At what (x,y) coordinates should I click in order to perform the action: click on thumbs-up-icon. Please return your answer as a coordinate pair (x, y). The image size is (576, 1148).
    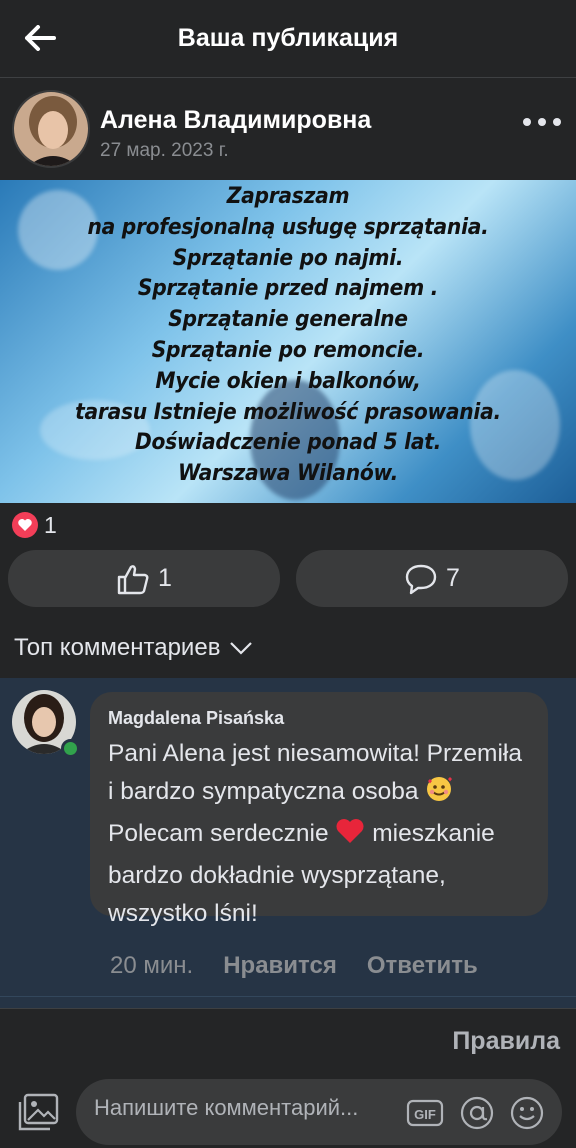
    Looking at the image, I should click on (133, 579).